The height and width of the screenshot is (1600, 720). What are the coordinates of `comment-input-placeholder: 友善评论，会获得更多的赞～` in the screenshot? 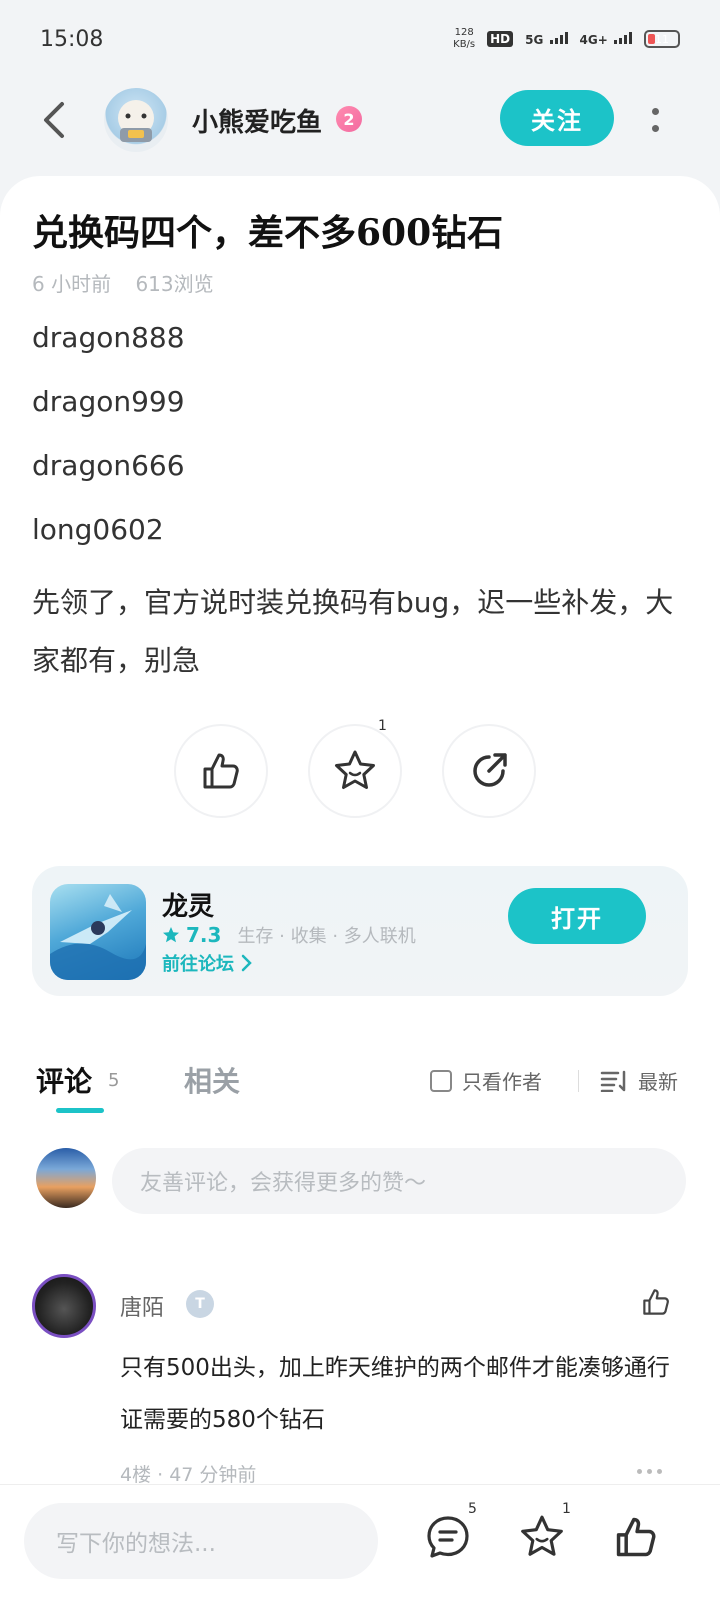 It's located at (283, 1183).